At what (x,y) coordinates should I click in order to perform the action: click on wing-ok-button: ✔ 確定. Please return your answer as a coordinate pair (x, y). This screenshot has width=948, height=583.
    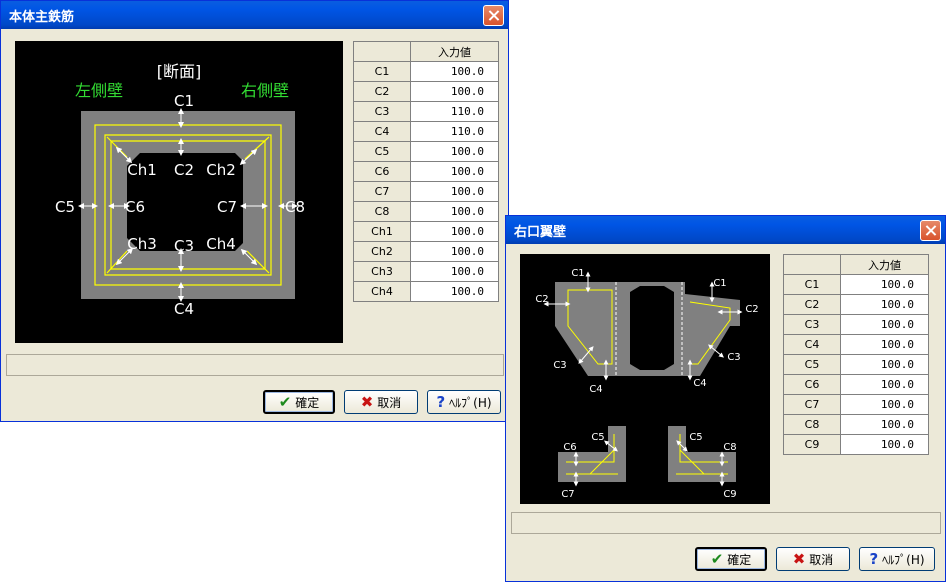
    Looking at the image, I should click on (731, 559).